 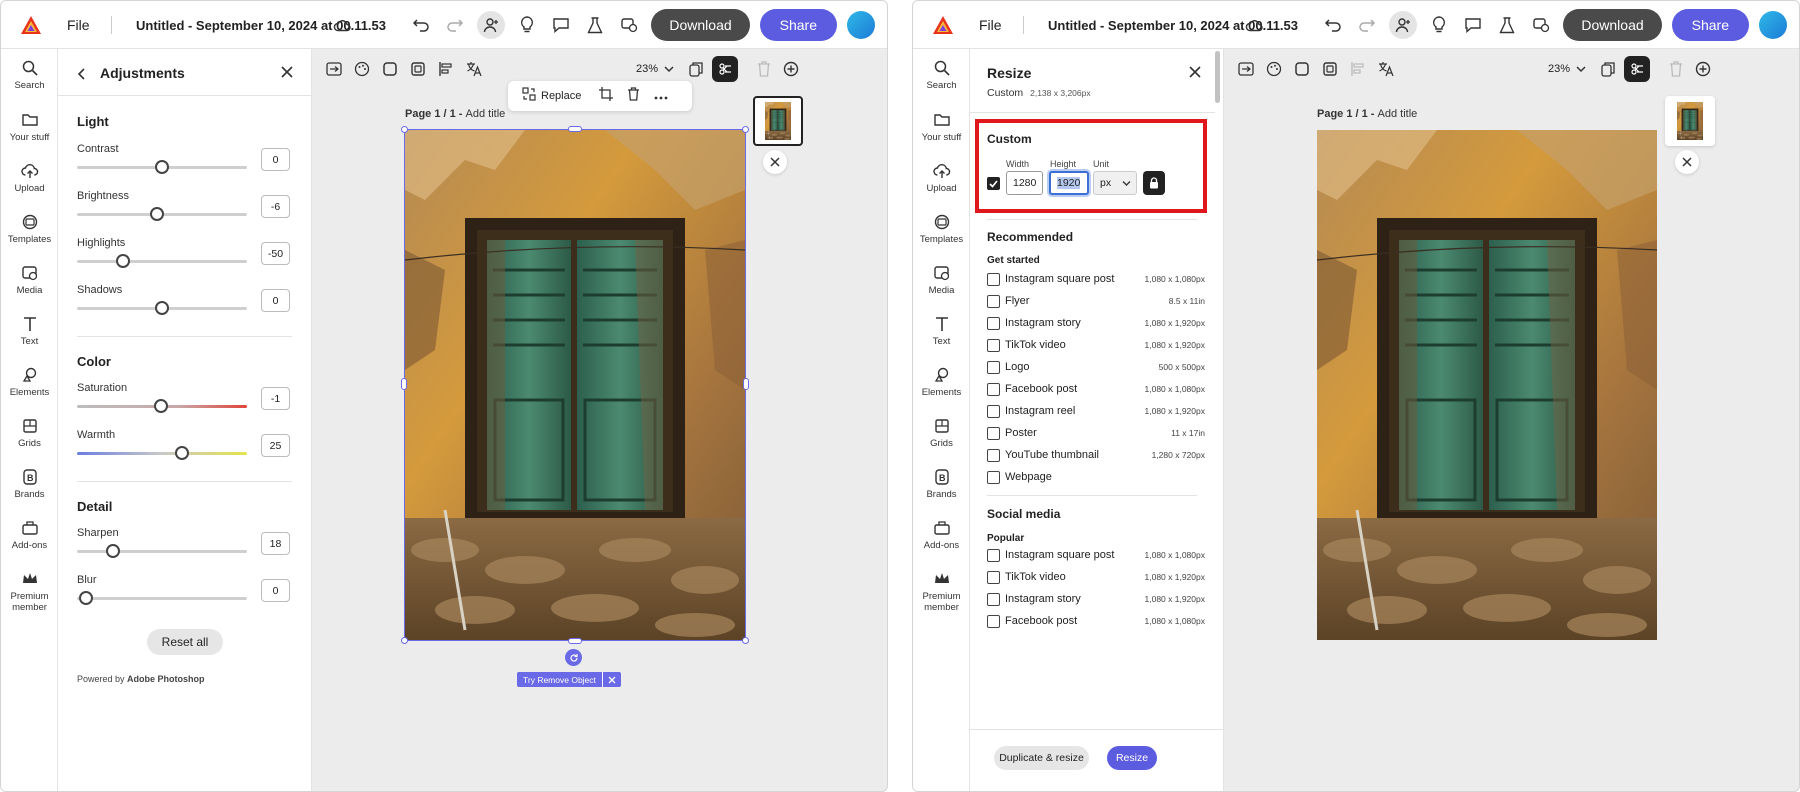 What do you see at coordinates (1017, 301) in the screenshot?
I see `size-option-name: Flyer` at bounding box center [1017, 301].